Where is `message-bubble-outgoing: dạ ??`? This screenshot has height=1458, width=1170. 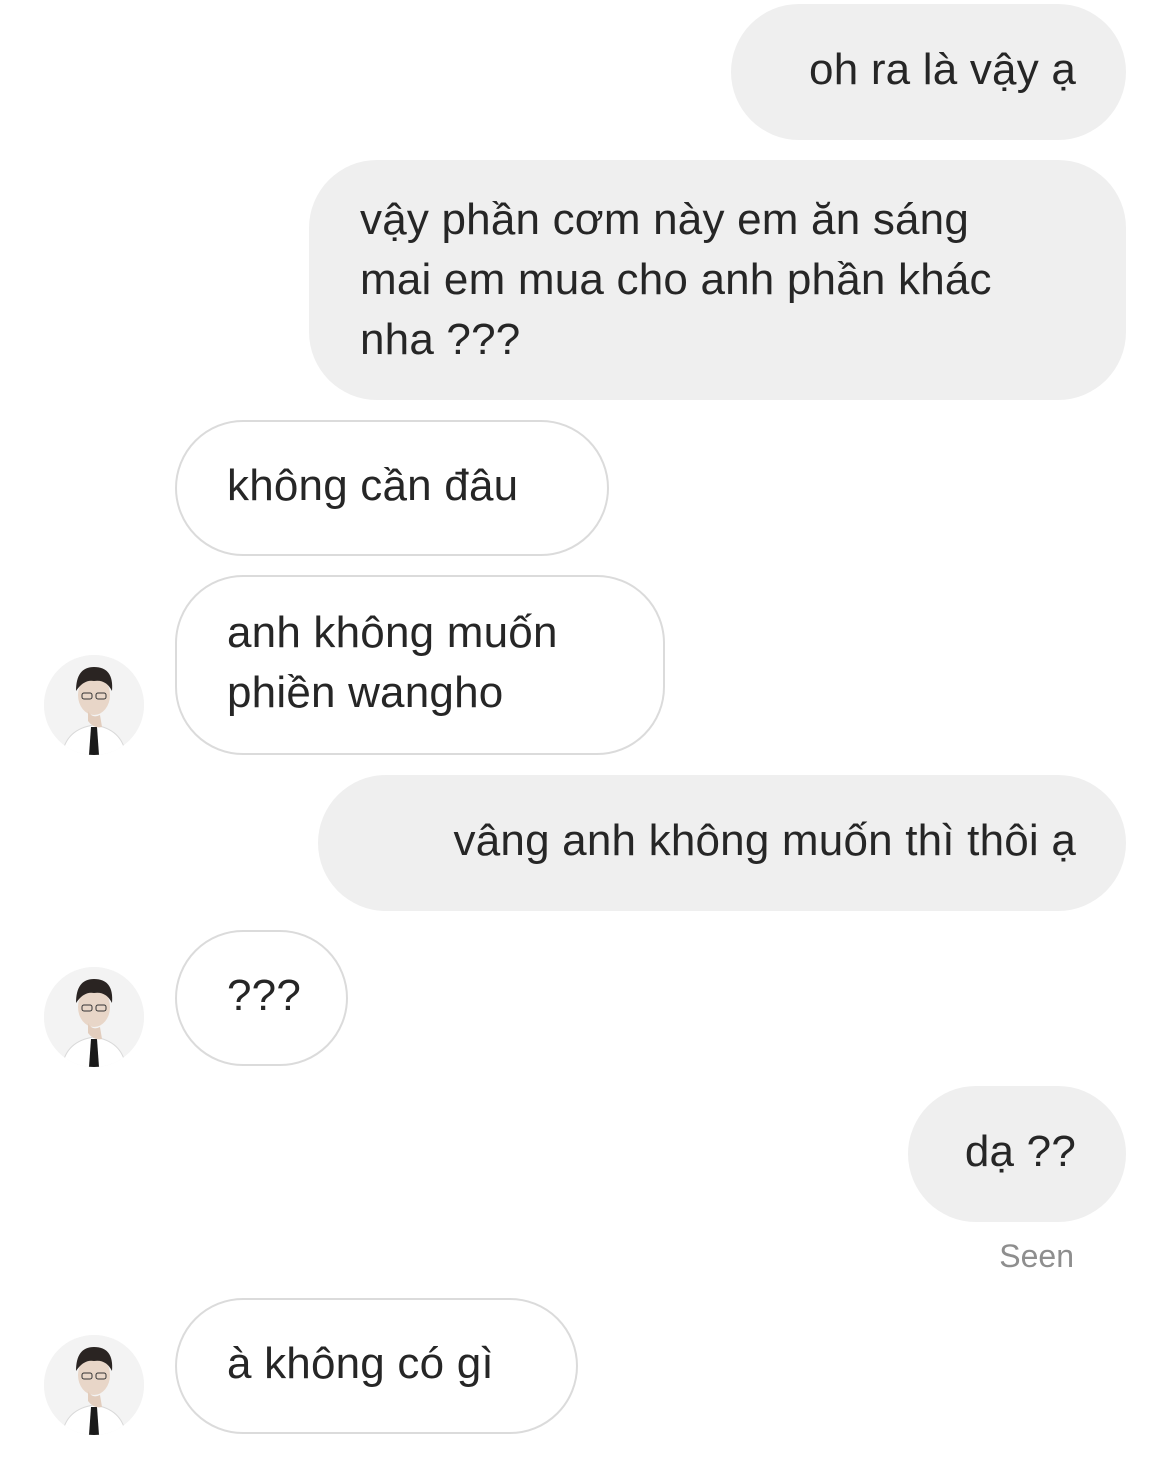
message-bubble-outgoing: dạ ?? is located at coordinates (1017, 1154).